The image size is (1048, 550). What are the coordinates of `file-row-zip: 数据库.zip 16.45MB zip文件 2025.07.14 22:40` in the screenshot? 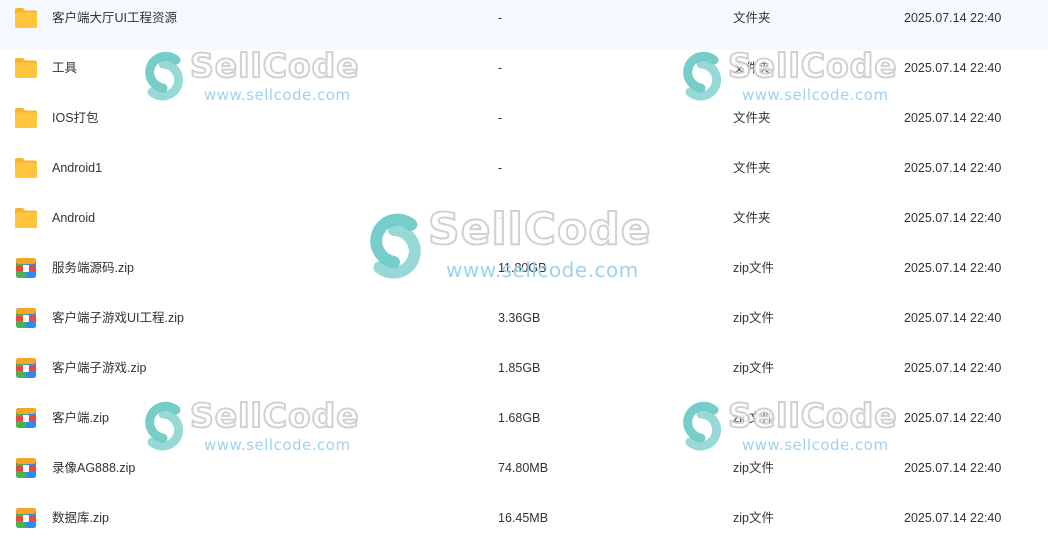 It's located at (524, 525).